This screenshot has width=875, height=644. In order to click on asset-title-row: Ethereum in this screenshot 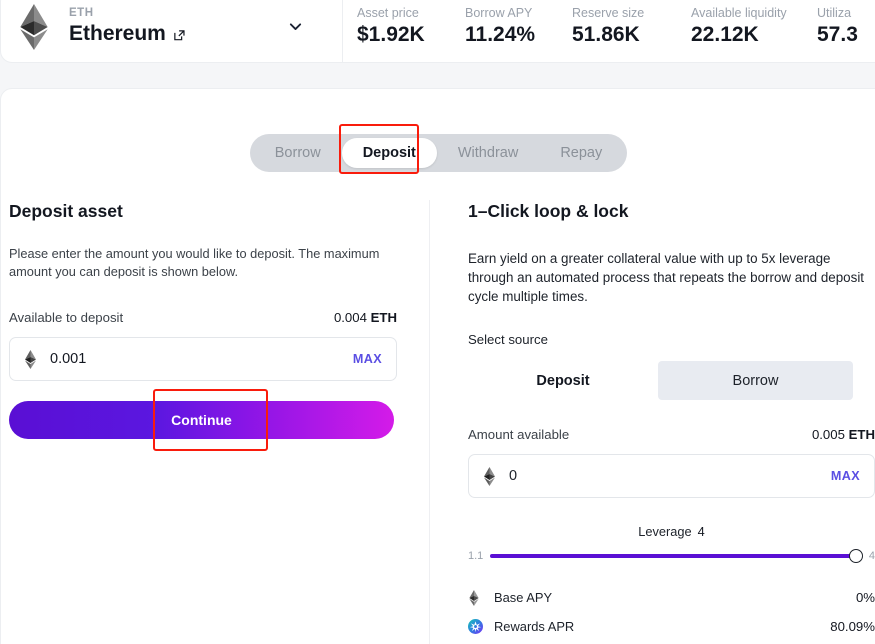, I will do `click(127, 34)`.